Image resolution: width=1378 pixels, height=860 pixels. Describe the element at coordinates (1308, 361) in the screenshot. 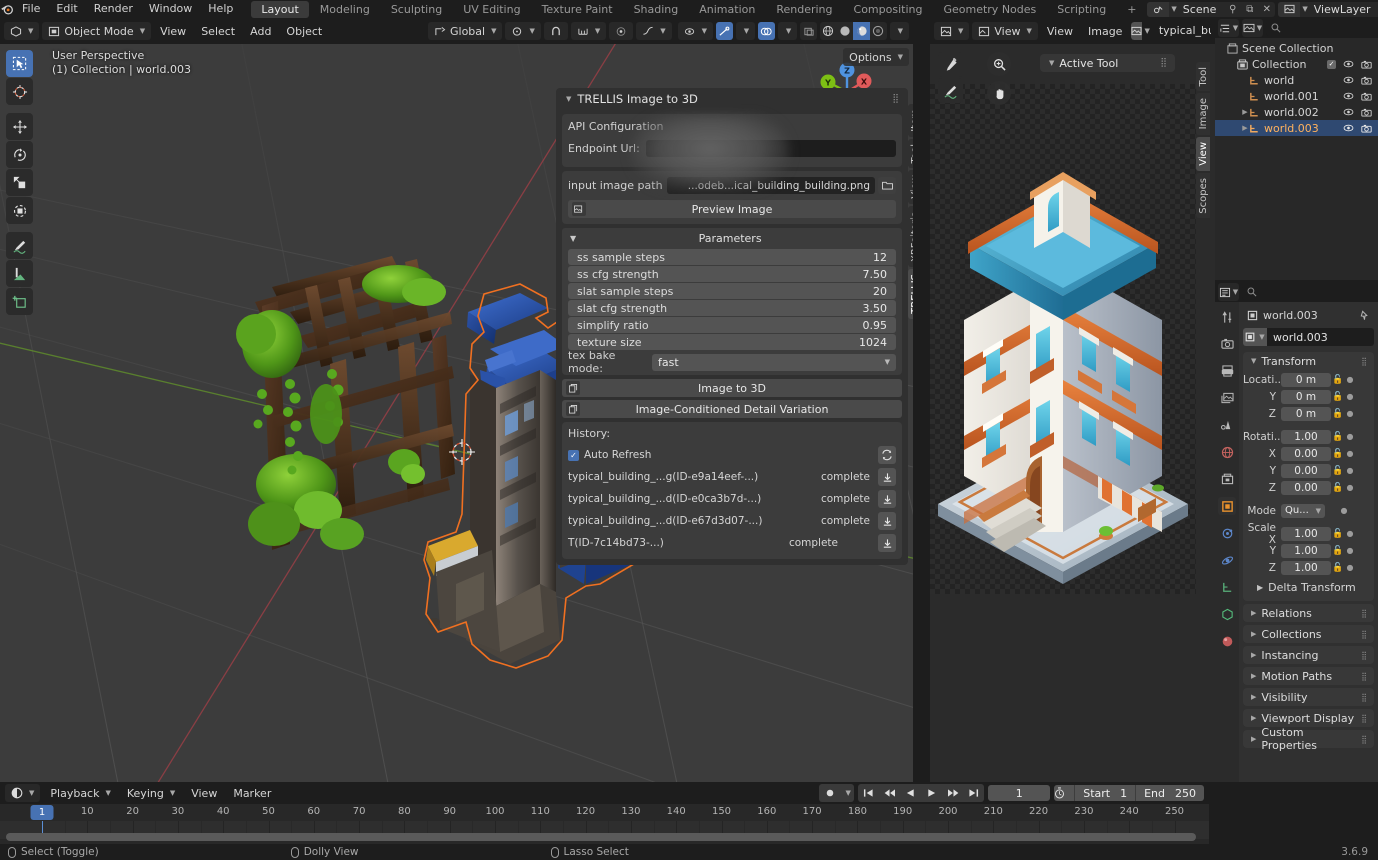

I see `transform-panel-header: ▼ Transform ⣿` at that location.